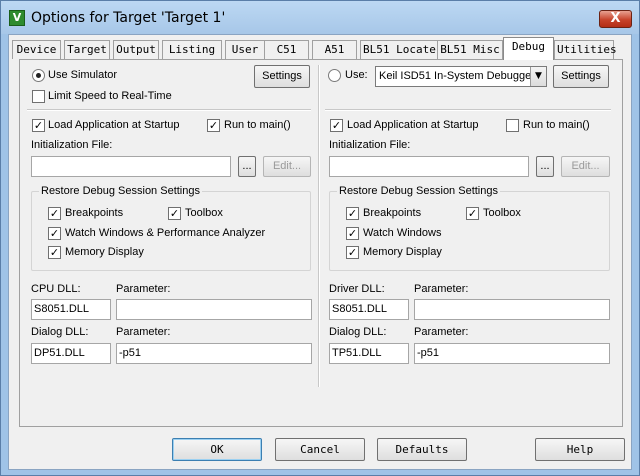  I want to click on breakpoints-label-right: Breakpoints, so click(392, 213).